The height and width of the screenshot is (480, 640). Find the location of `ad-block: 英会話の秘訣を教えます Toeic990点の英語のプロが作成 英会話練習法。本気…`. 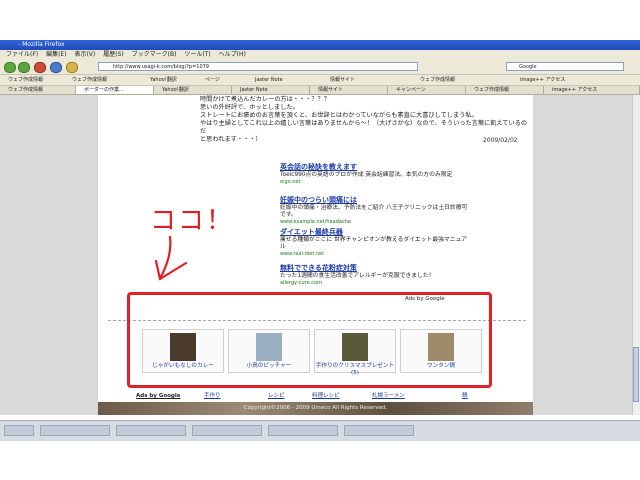

ad-block: 英会話の秘訣を教えます Toeic990点の英語のプロが作成 英会話練習法。本気… is located at coordinates (375, 174).